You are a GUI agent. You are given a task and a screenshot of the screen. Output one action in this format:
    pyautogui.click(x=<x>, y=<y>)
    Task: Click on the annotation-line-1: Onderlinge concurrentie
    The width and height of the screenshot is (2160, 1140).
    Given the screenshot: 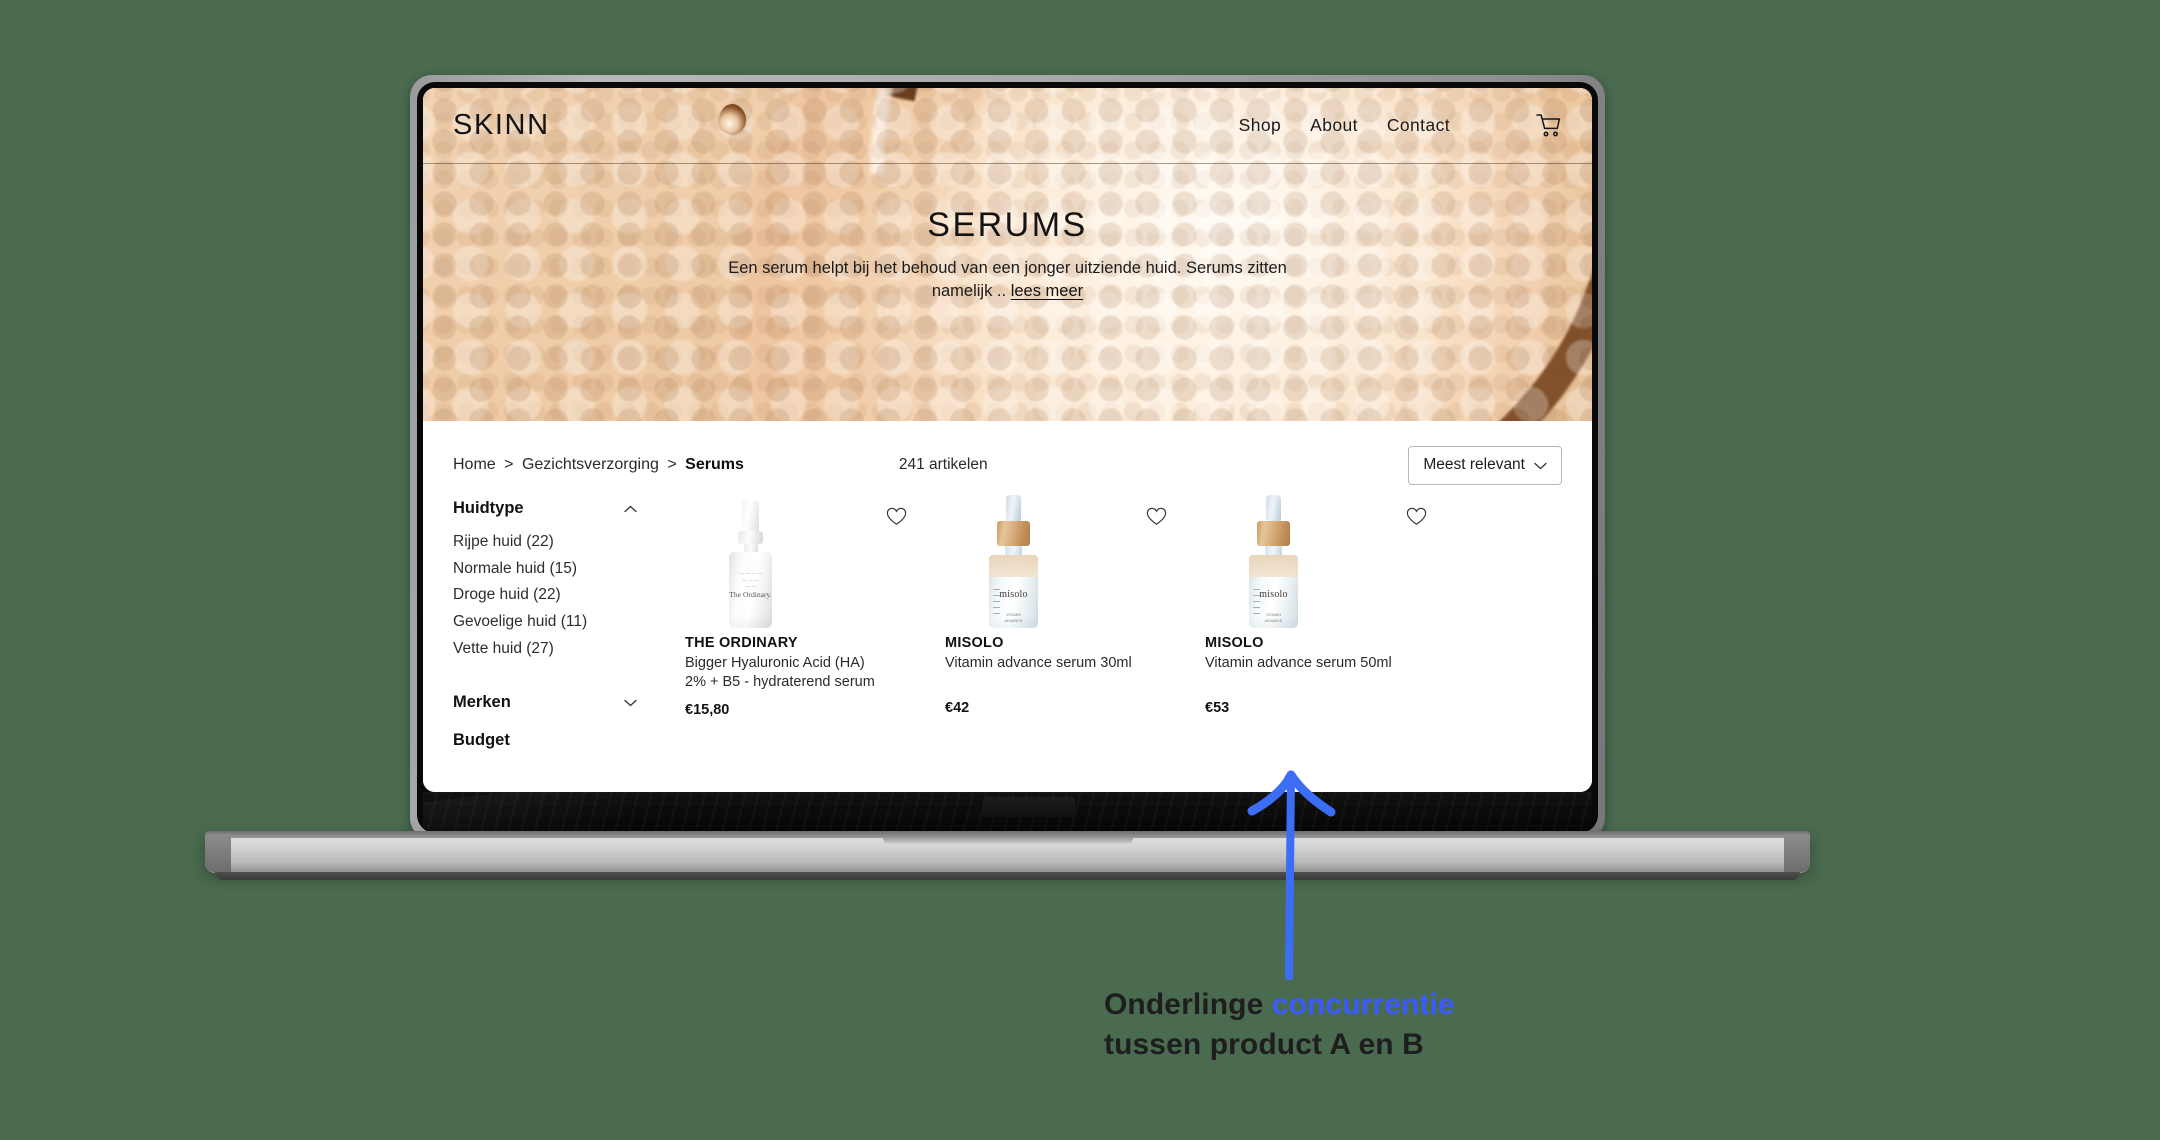 What is the action you would take?
    pyautogui.click(x=1424, y=1005)
    